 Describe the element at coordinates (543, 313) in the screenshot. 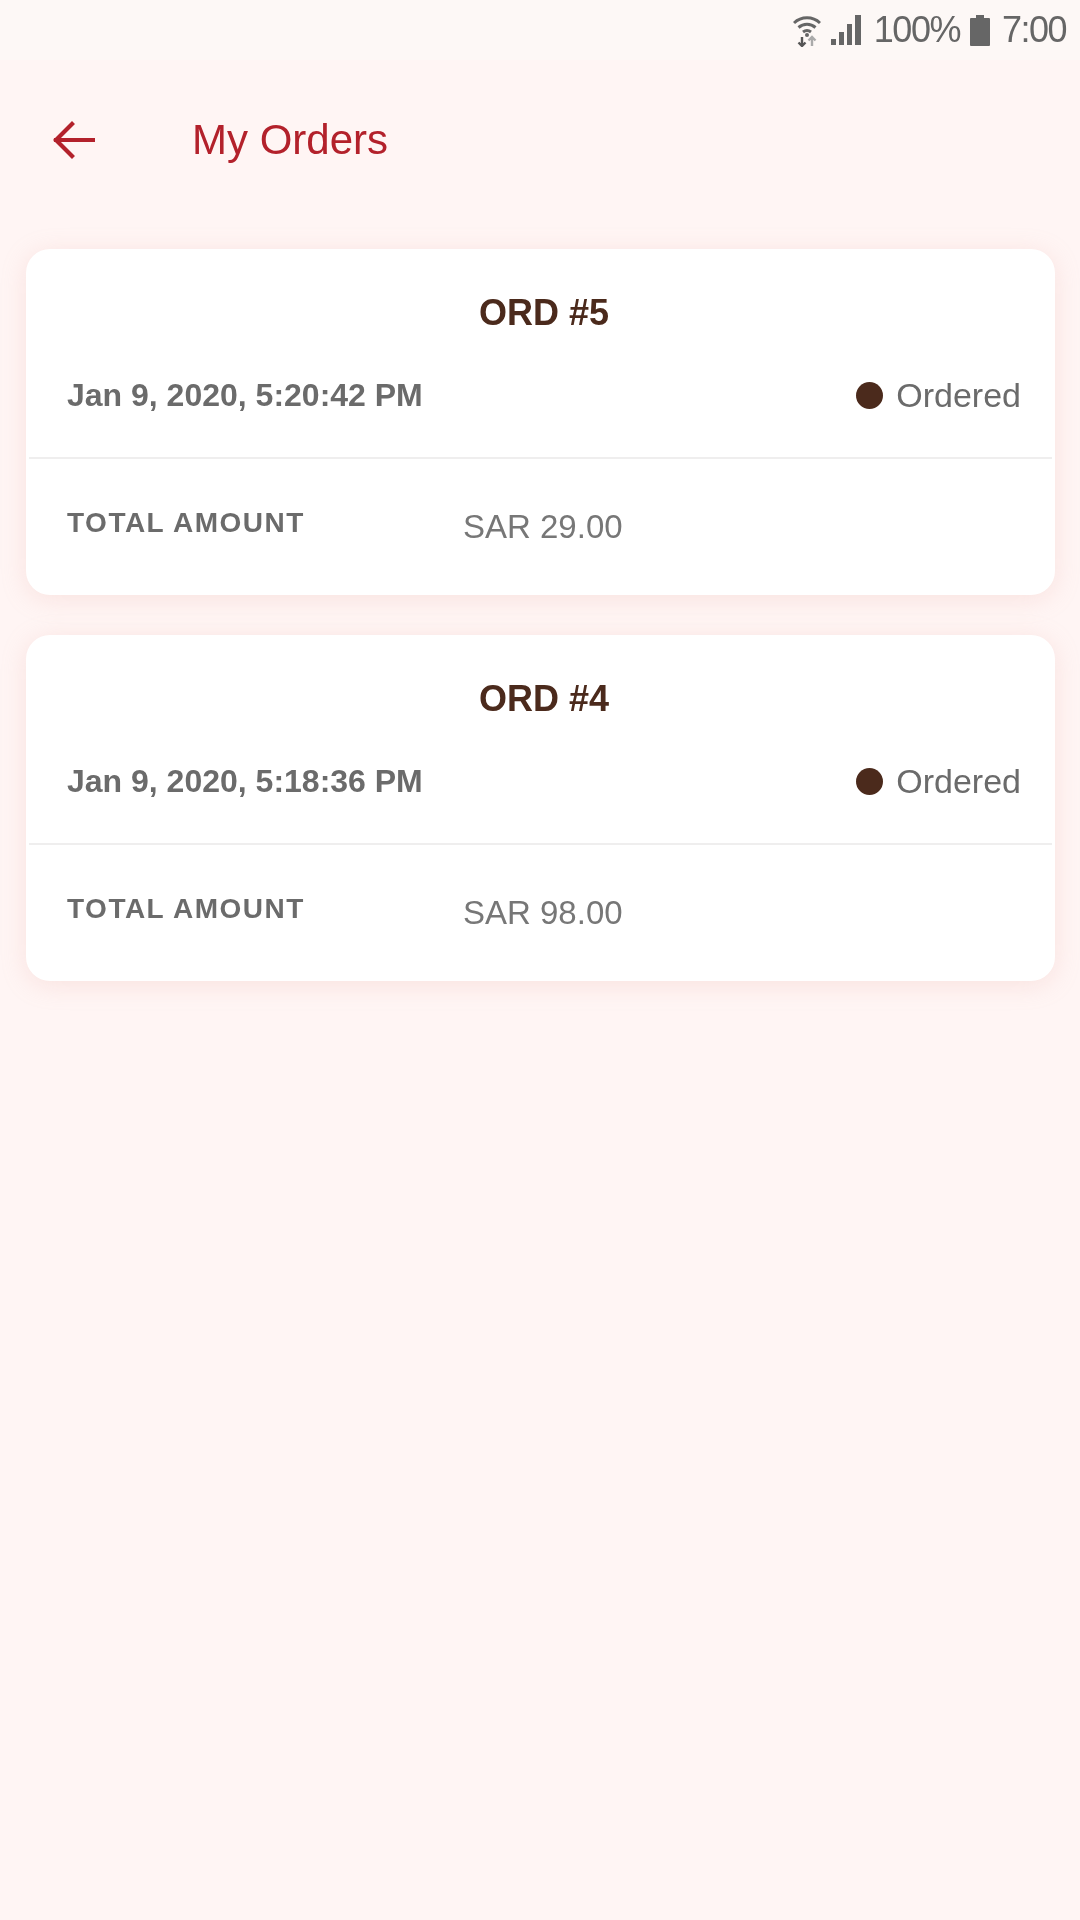

I see `order-number: ORD #5` at that location.